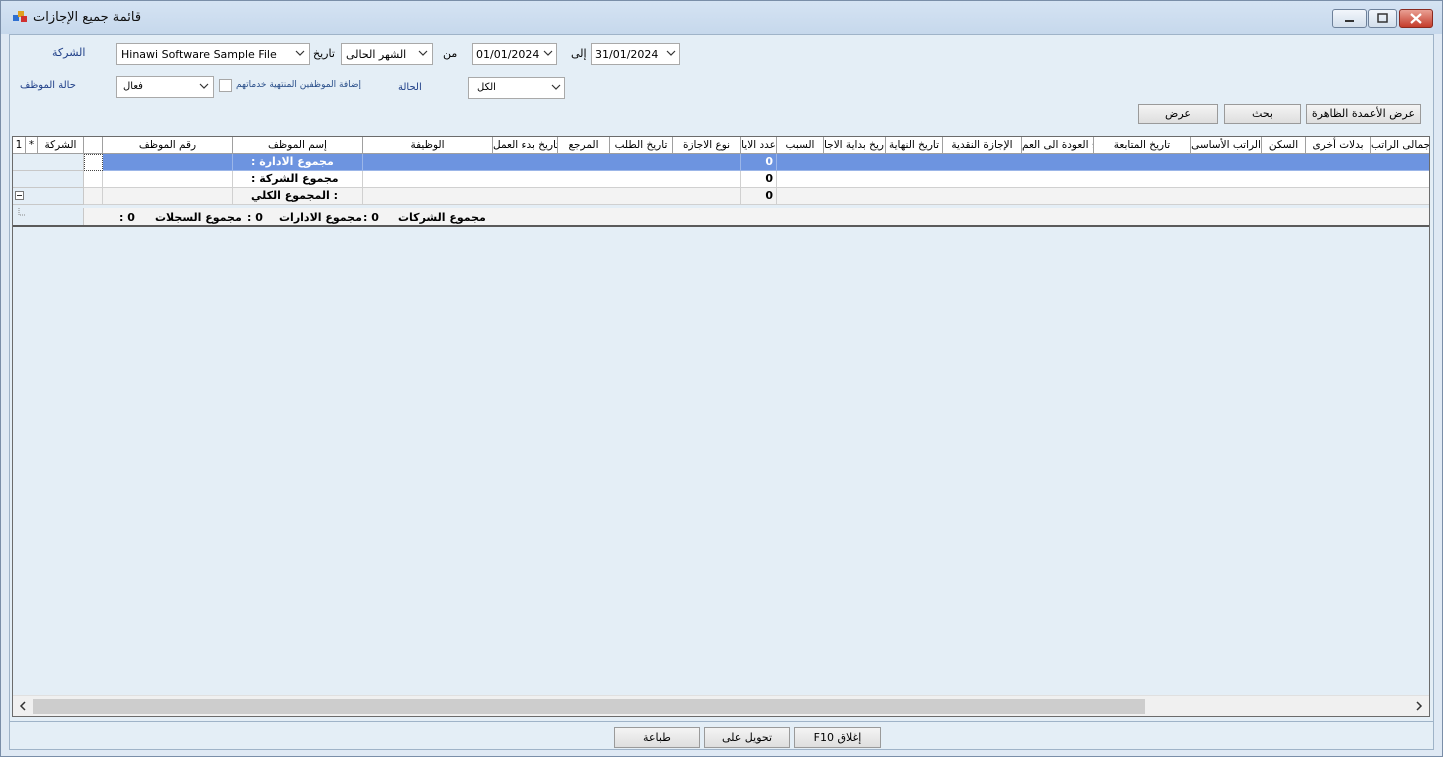 The image size is (1443, 757). I want to click on state-label: الحالة, so click(410, 87).